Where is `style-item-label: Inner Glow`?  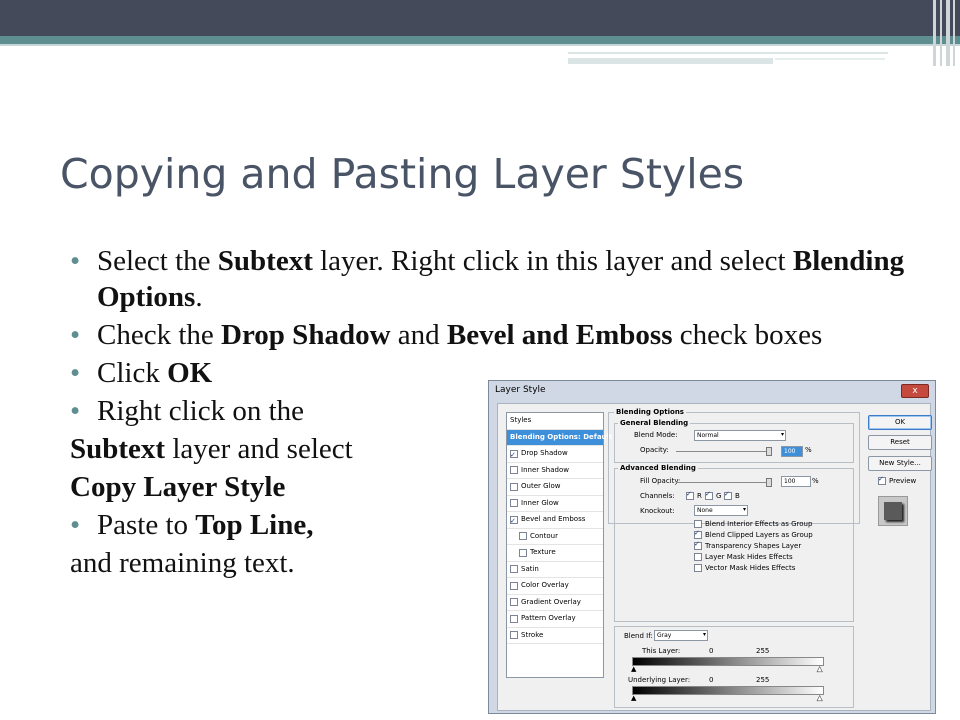
style-item-label: Inner Glow is located at coordinates (540, 502).